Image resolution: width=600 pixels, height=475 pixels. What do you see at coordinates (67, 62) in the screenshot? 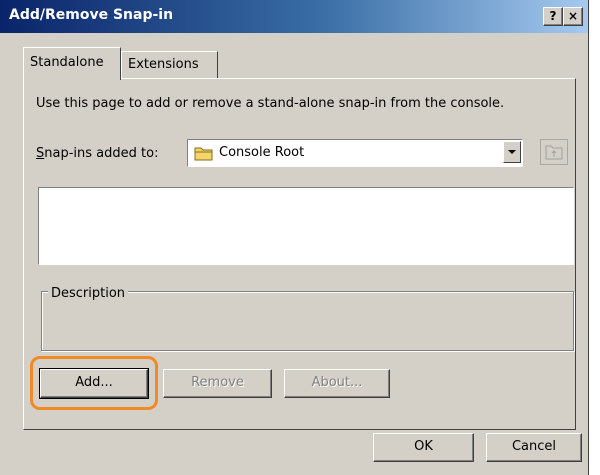
I see `tab-standalone-label: Standalone` at bounding box center [67, 62].